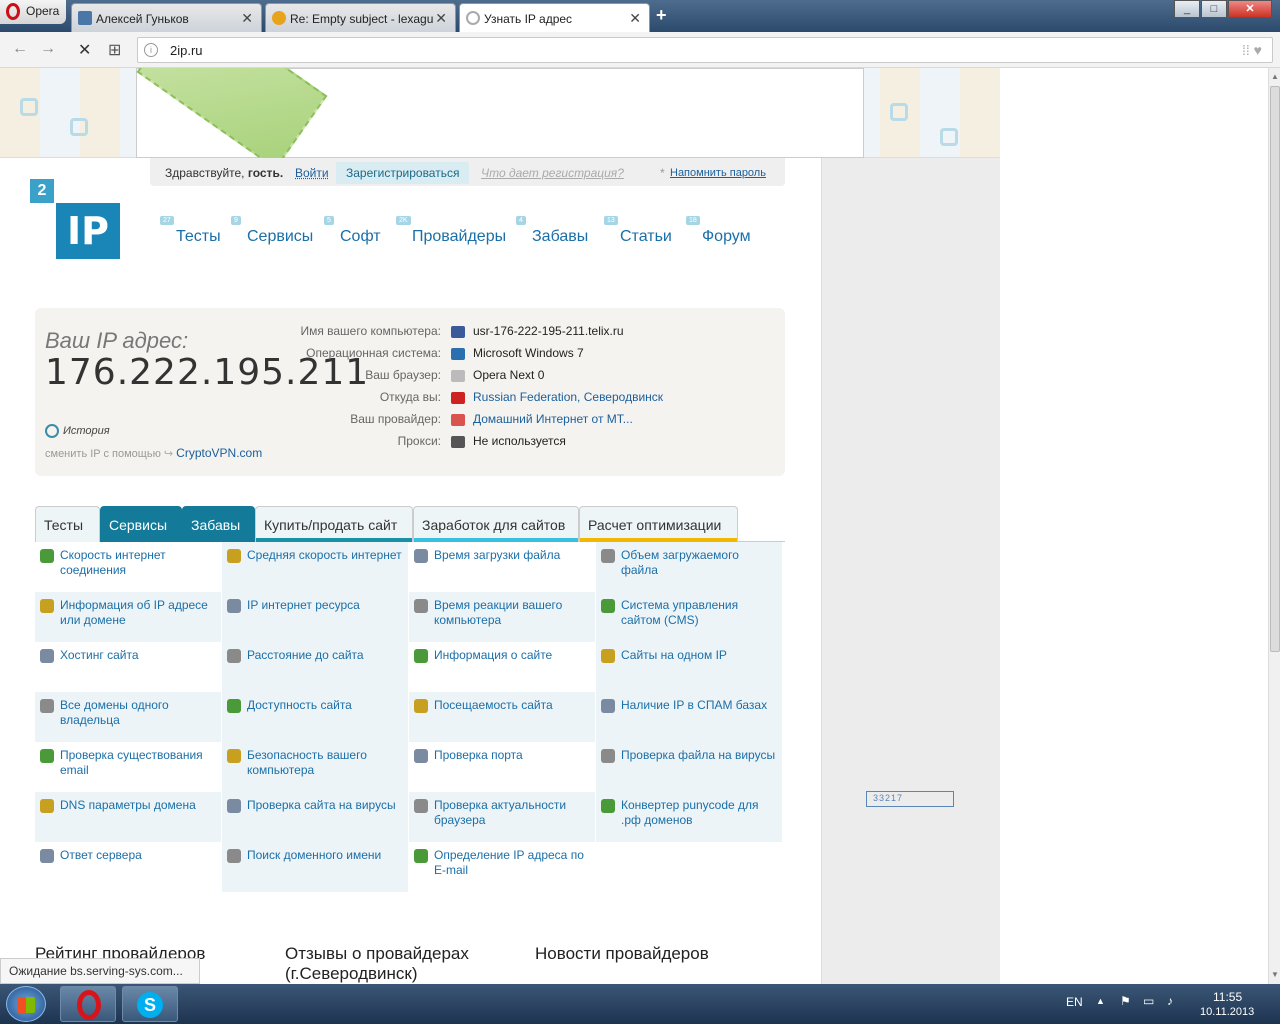 Image resolution: width=1280 pixels, height=1024 pixels. What do you see at coordinates (33, 12) in the screenshot?
I see `opera-menu-button: Opera` at bounding box center [33, 12].